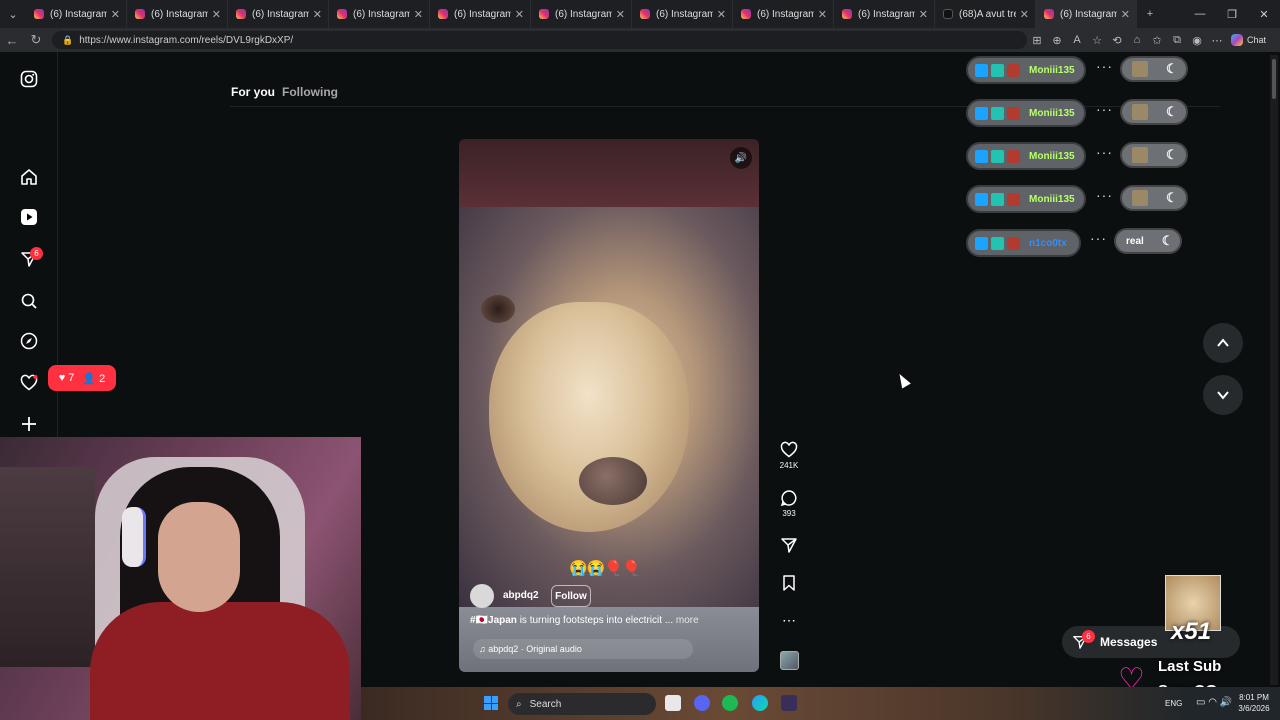 The image size is (1280, 720). What do you see at coordinates (789, 503) in the screenshot?
I see `comment-button: 393` at bounding box center [789, 503].